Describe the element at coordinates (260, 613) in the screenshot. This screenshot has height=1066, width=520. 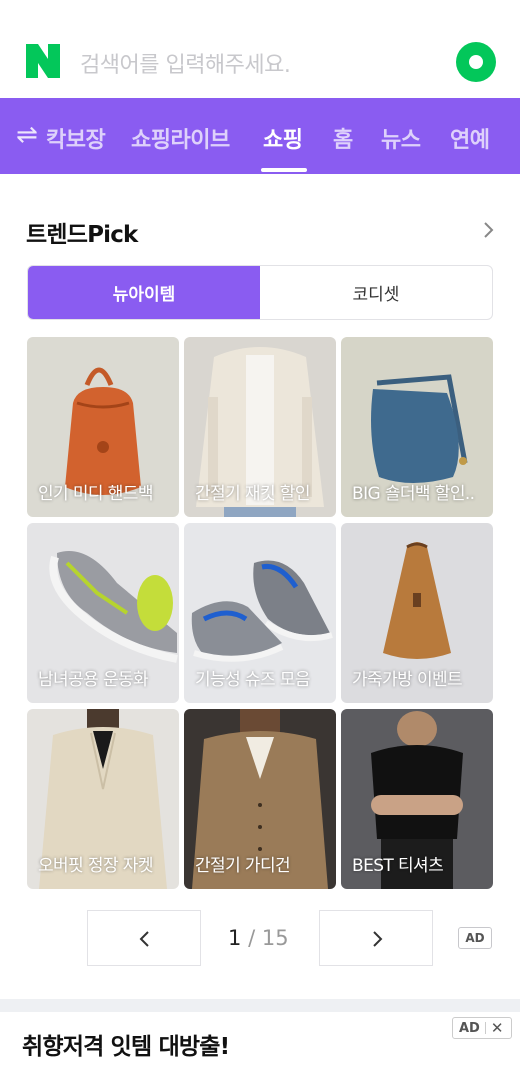
I see `product-card: 기능성 슈즈 모음` at that location.